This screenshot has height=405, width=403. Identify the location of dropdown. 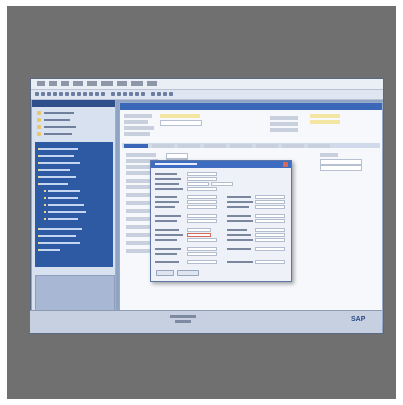
(222, 184).